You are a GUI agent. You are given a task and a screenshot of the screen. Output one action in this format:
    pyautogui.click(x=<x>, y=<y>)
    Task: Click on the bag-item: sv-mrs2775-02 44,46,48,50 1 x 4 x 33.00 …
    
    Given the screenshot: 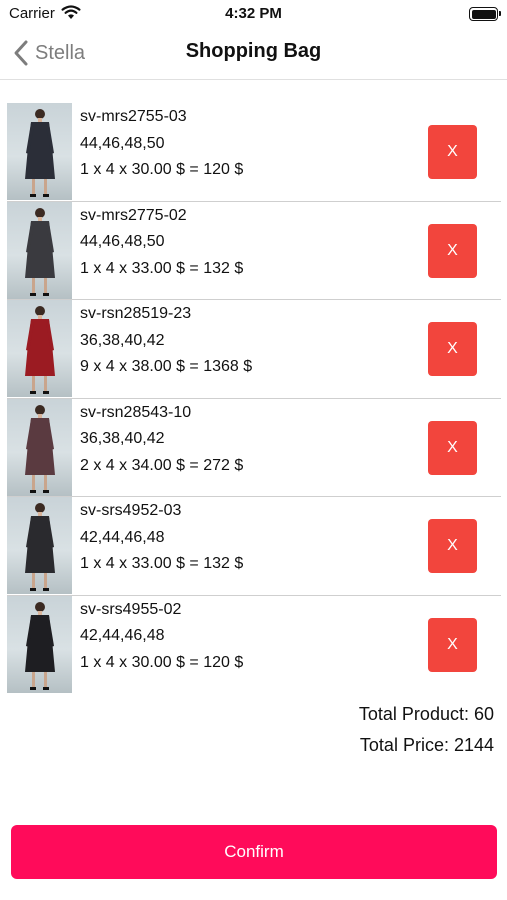 What is the action you would take?
    pyautogui.click(x=254, y=251)
    